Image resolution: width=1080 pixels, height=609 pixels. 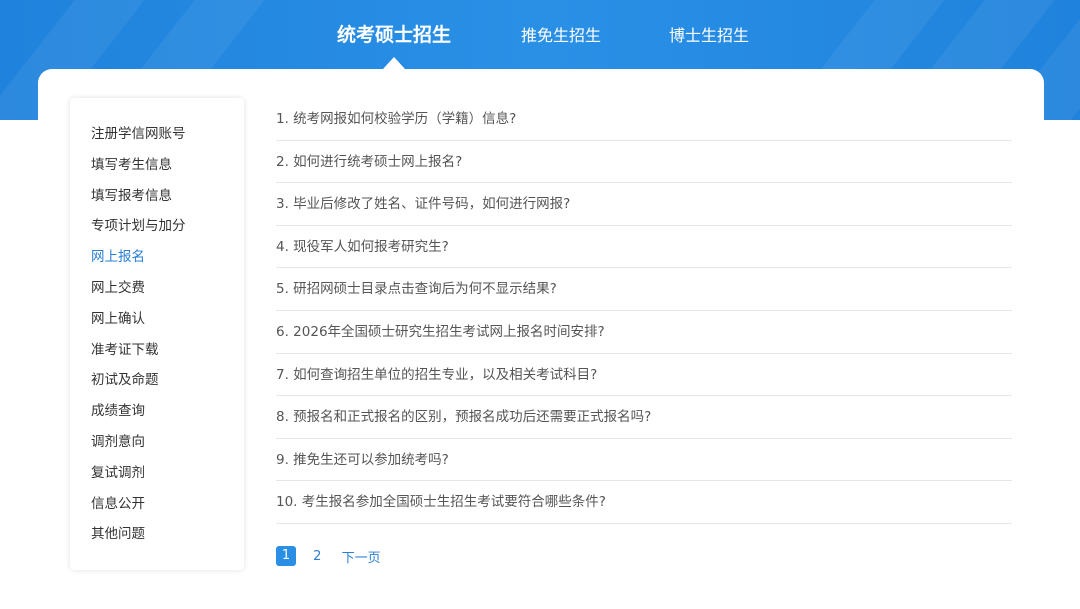 What do you see at coordinates (709, 34) in the screenshot?
I see `tab-doctoral: 博士生招生` at bounding box center [709, 34].